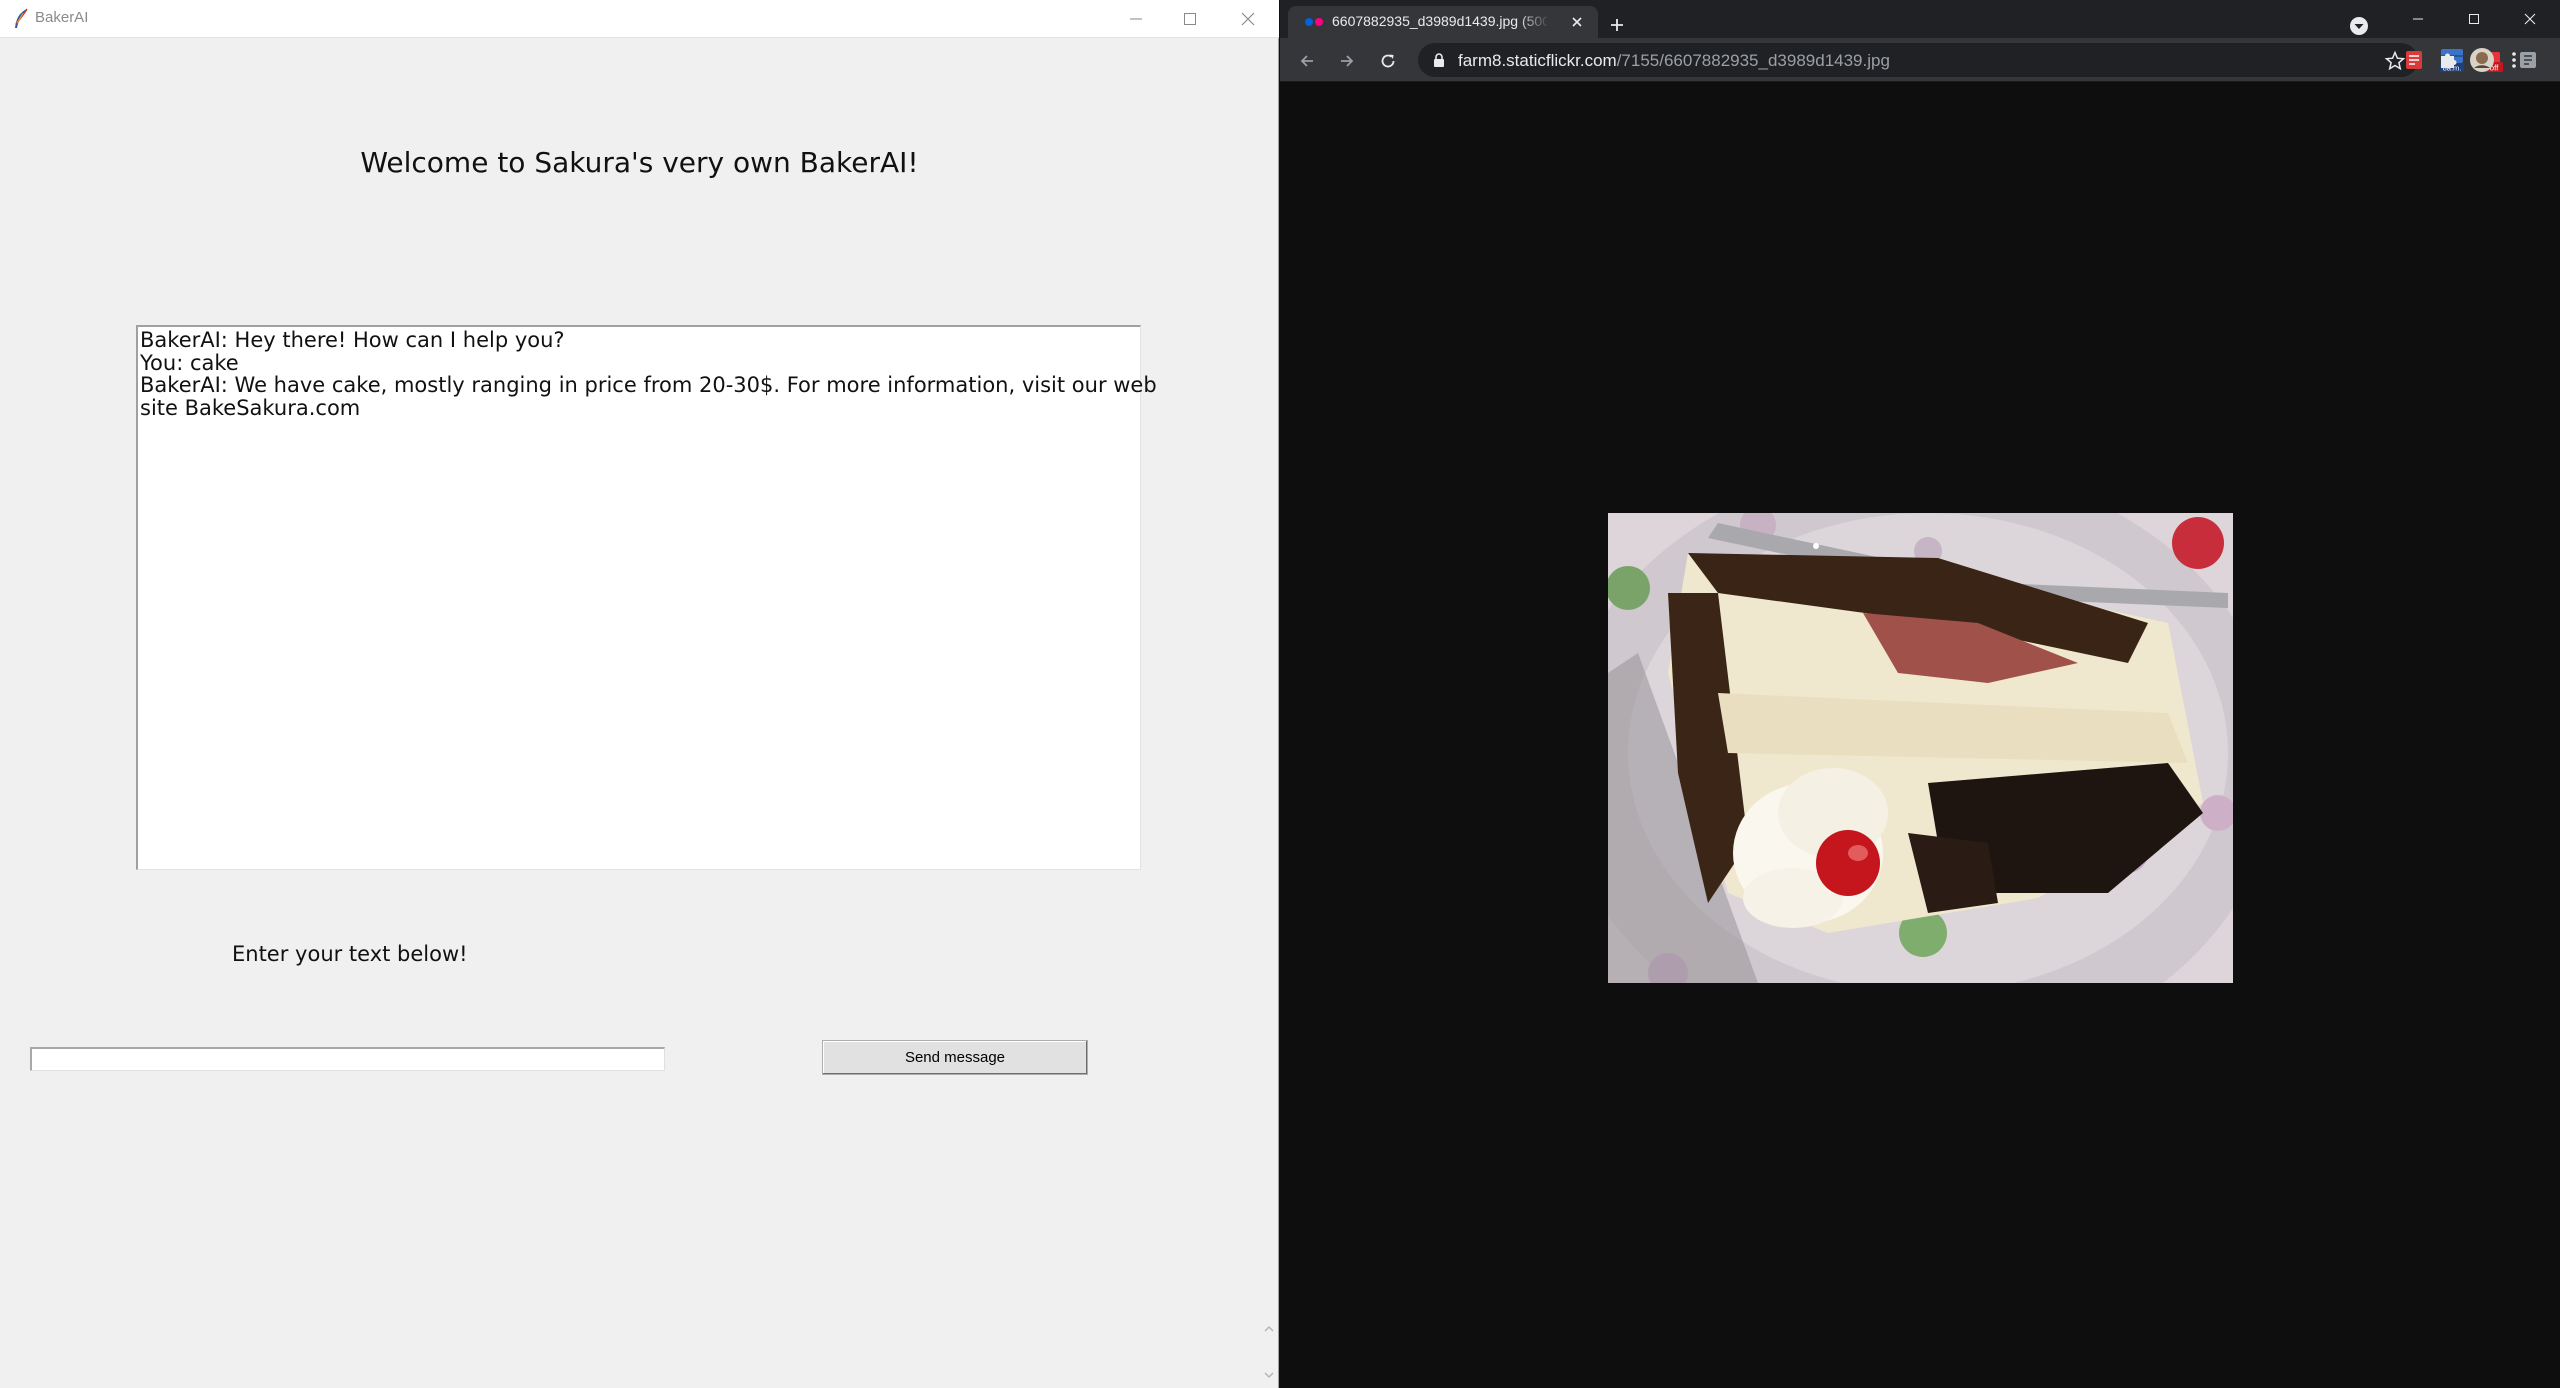 Image resolution: width=2560 pixels, height=1388 pixels. What do you see at coordinates (1920, 19) in the screenshot?
I see `tab-strip: 6607882935_d3989d1439.jpg (500` at bounding box center [1920, 19].